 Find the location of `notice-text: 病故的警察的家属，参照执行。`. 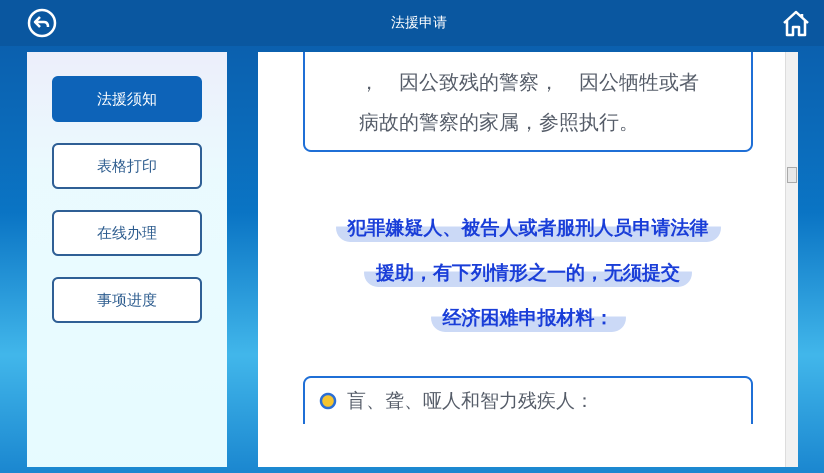

notice-text: 病故的警察的家属，参照执行。 is located at coordinates (499, 122).